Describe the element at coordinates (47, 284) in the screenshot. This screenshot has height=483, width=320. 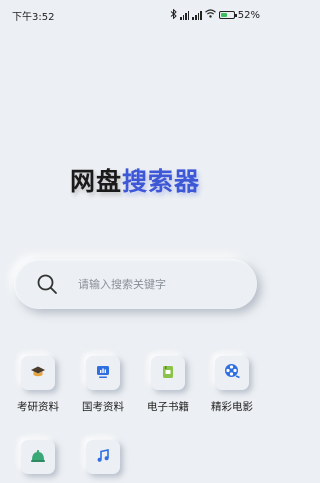
I see `search-icon` at that location.